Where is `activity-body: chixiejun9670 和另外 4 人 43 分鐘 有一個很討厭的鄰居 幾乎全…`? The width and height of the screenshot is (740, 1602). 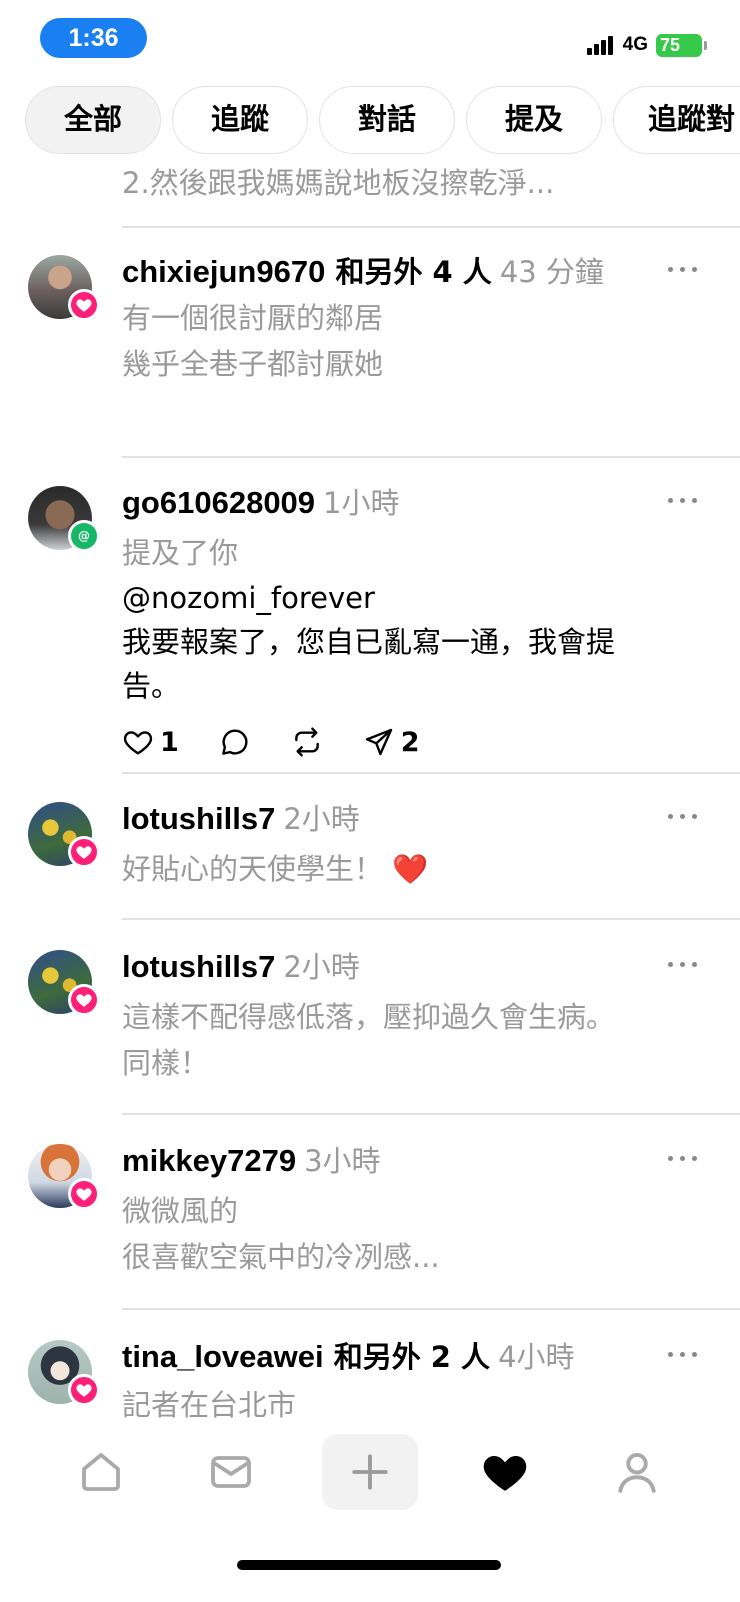
activity-body: chixiejun9670 和另外 4 人 43 分鐘 有一個很討厭的鄰居 幾乎全… is located at coordinates (396, 319).